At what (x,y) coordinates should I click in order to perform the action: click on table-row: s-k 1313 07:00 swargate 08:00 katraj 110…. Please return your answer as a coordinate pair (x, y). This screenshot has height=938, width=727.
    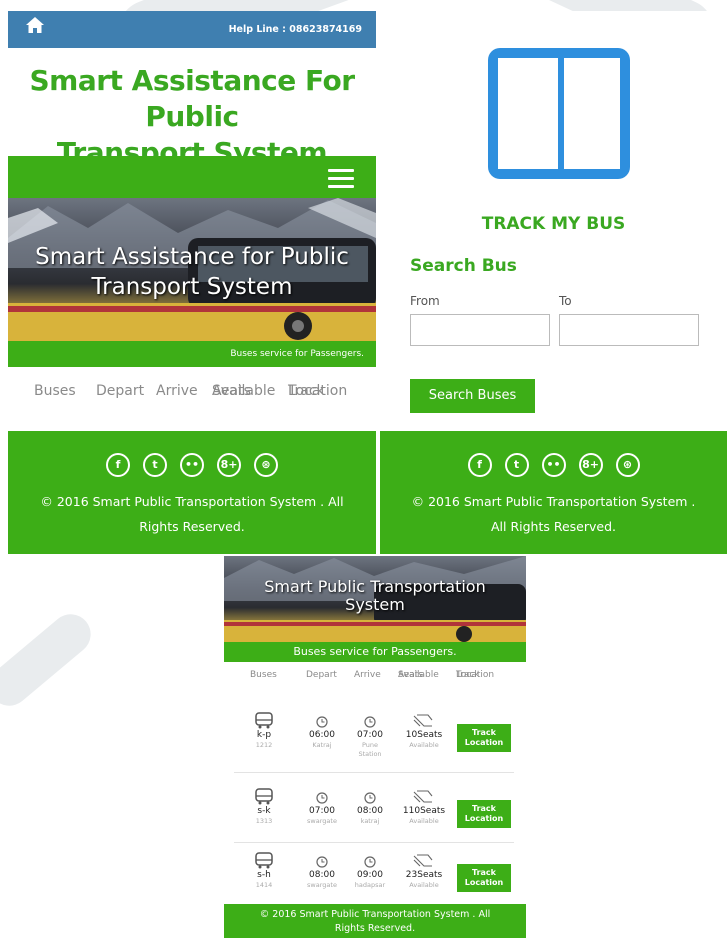
    Looking at the image, I should click on (374, 810).